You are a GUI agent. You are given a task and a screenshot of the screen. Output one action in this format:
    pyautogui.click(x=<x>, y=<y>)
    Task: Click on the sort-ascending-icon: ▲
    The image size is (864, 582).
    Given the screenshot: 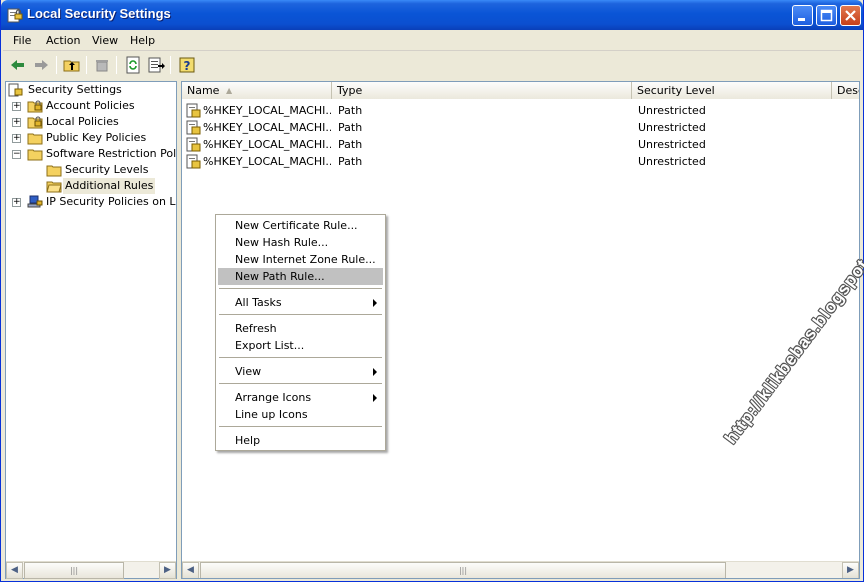 What is the action you would take?
    pyautogui.click(x=229, y=90)
    